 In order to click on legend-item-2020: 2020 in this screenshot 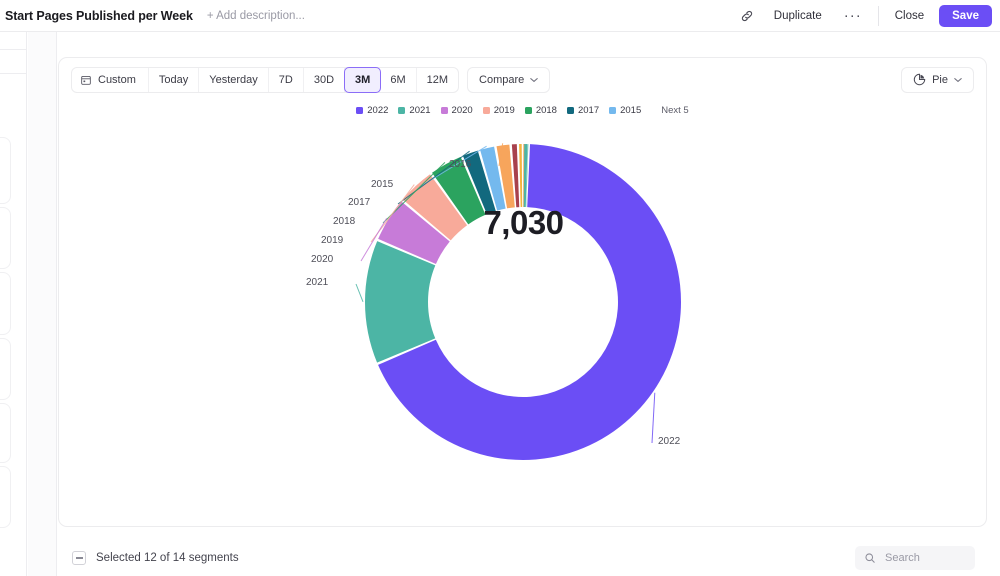, I will do `click(456, 110)`.